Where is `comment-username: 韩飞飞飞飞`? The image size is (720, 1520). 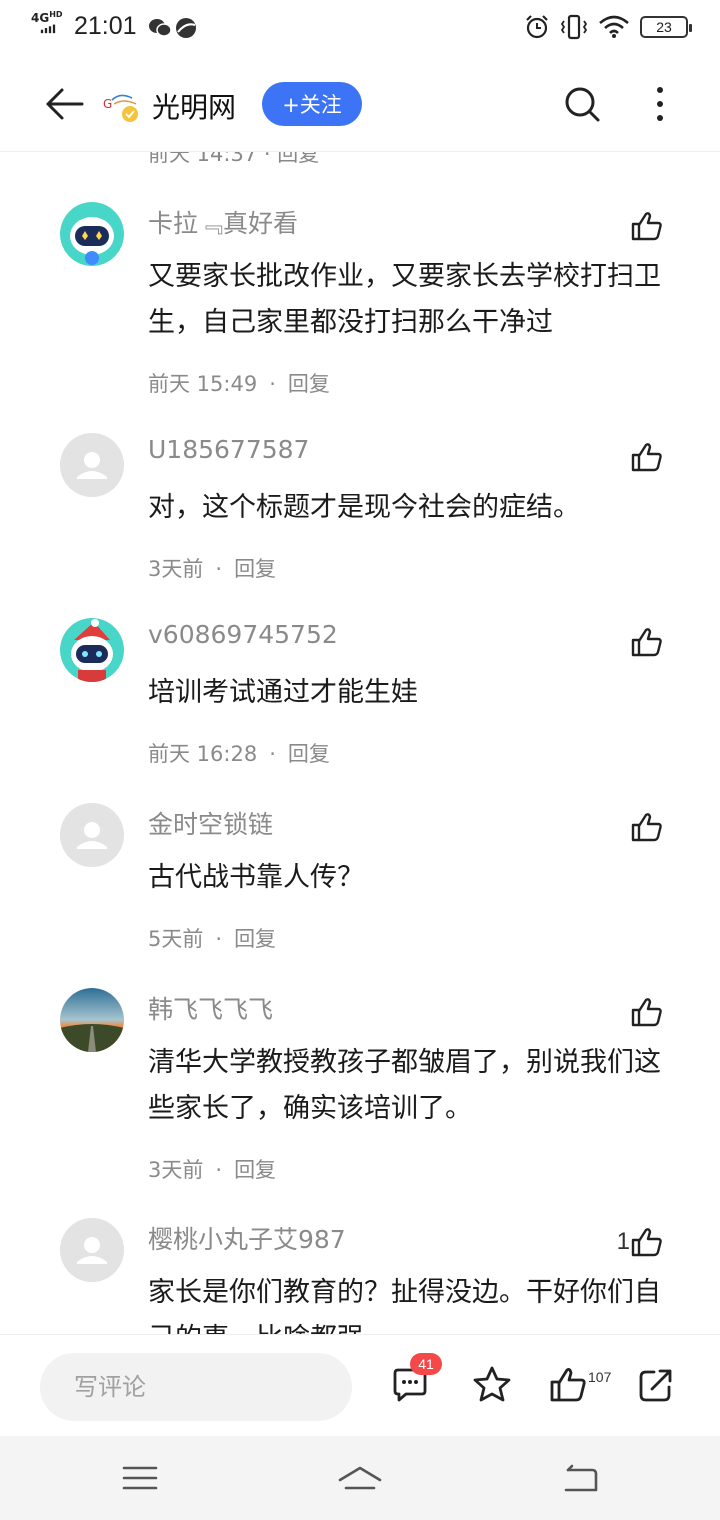 comment-username: 韩飞飞飞飞 is located at coordinates (210, 1008).